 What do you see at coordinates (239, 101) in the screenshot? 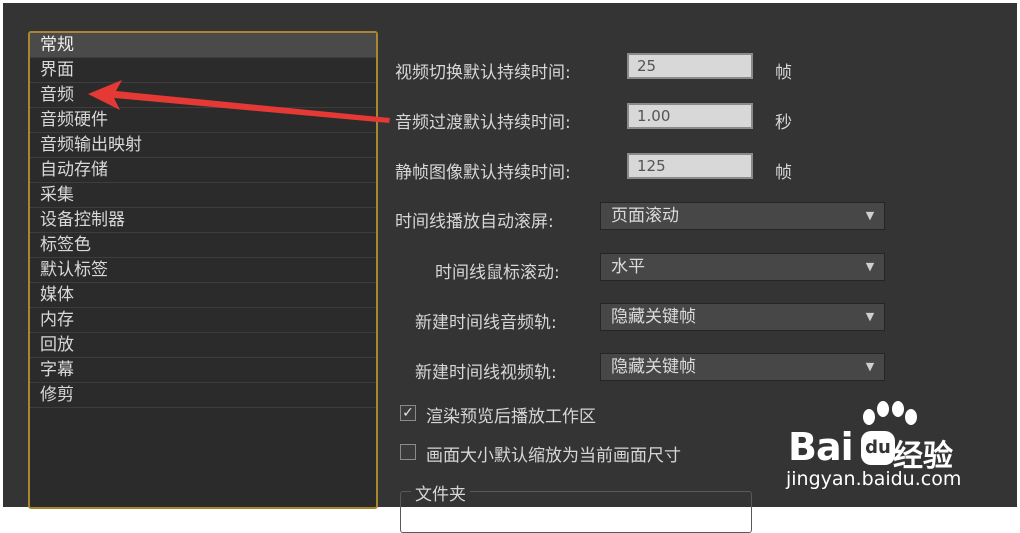
I see `annotation-arrow-icon` at bounding box center [239, 101].